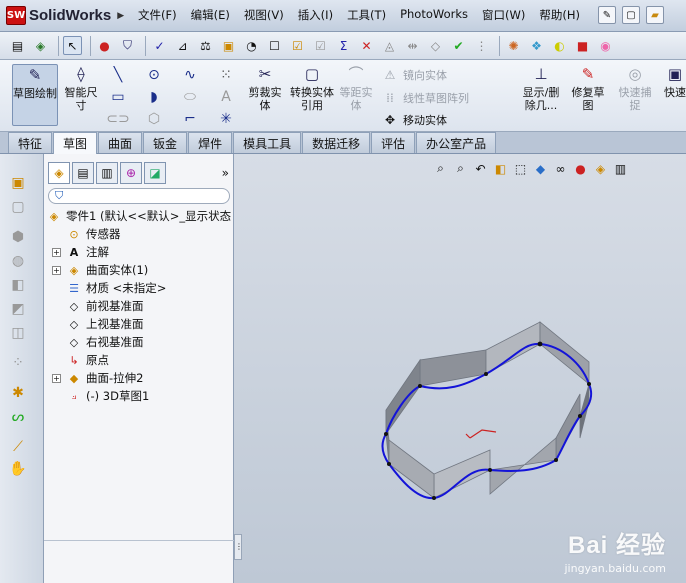  Describe the element at coordinates (139, 396) in the screenshot. I see `tree-item-3dsketch1: ⟓ (-) 3D草图1` at that location.